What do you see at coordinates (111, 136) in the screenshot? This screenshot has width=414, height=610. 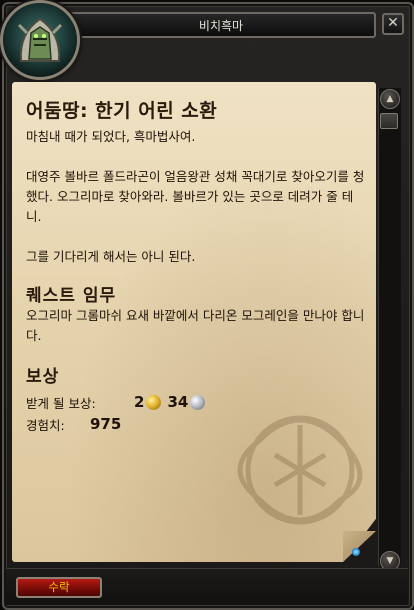 I see `quest-description-line: 마침내 때가 되었다, 흑마법사여.` at bounding box center [111, 136].